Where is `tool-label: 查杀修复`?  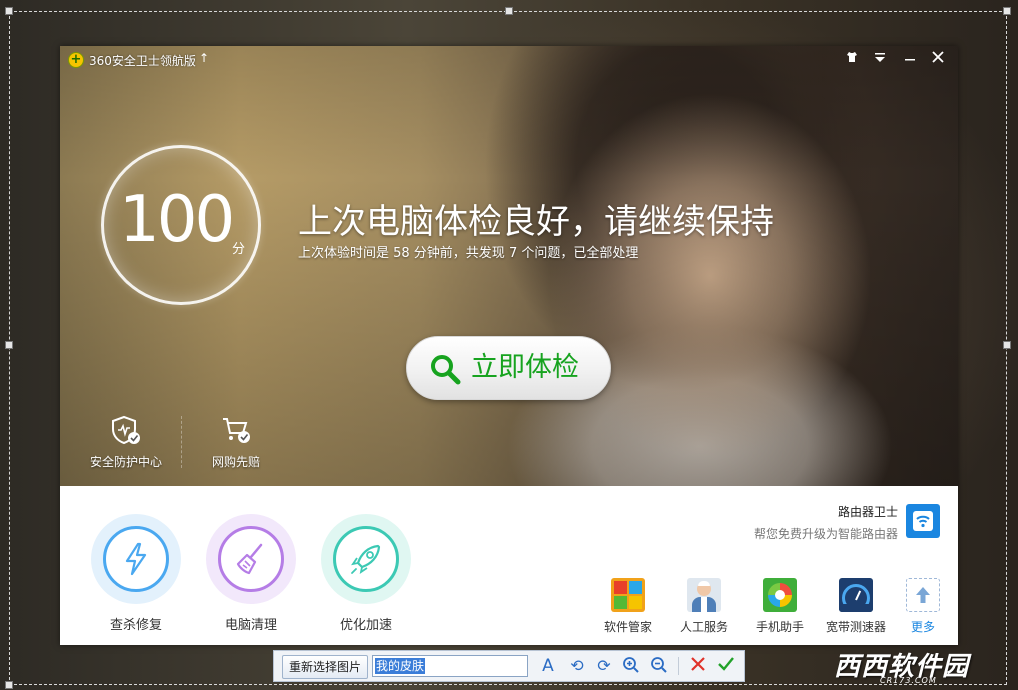
tool-label: 查杀修复 is located at coordinates (135, 625).